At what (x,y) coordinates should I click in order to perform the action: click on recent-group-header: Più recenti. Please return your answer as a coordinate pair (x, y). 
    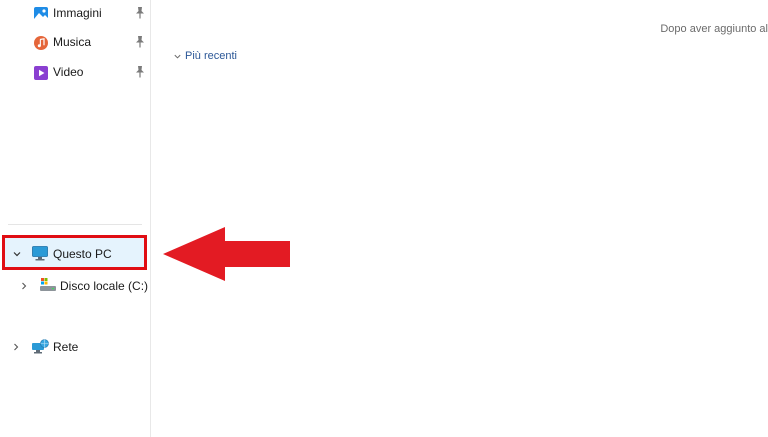
    Looking at the image, I should click on (205, 56).